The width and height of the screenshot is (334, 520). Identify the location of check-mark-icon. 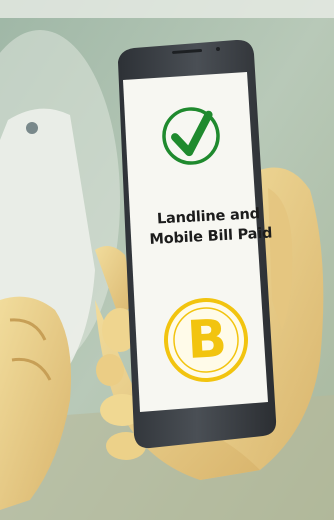
(191, 136).